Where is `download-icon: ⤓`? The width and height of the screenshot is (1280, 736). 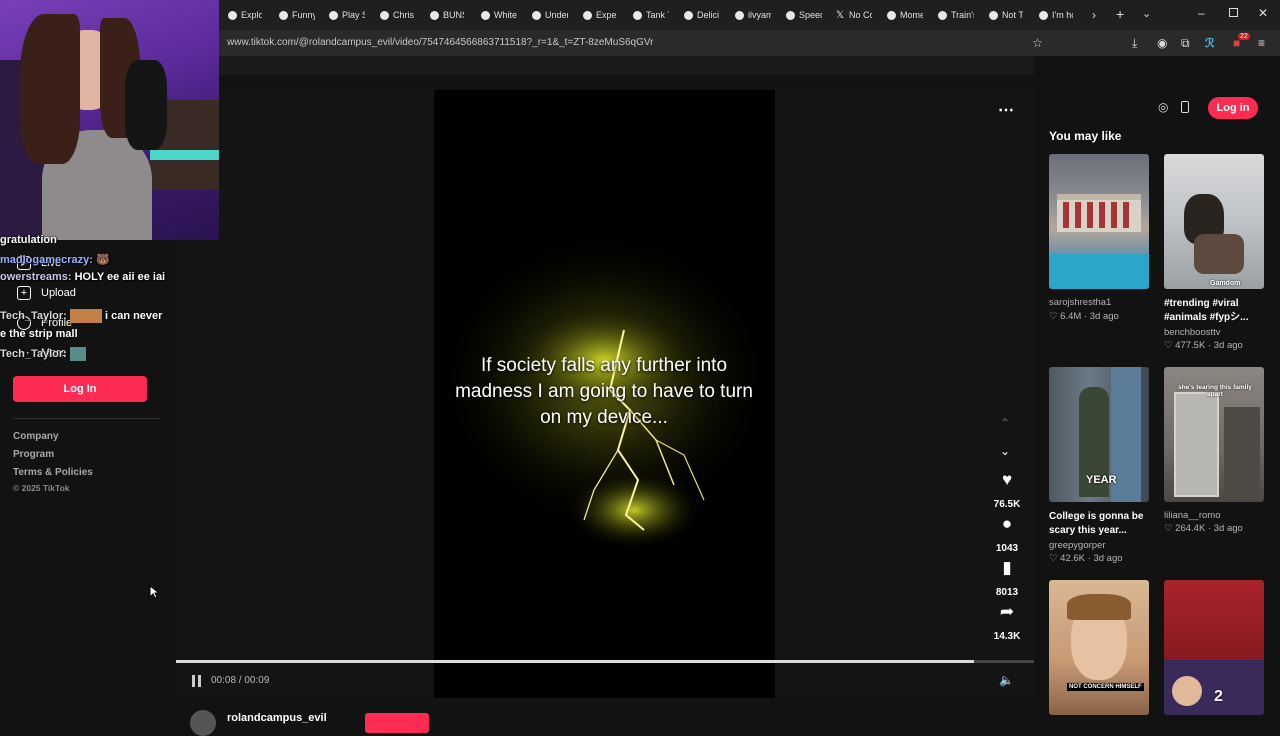
download-icon: ⤓ is located at coordinates (1134, 43).